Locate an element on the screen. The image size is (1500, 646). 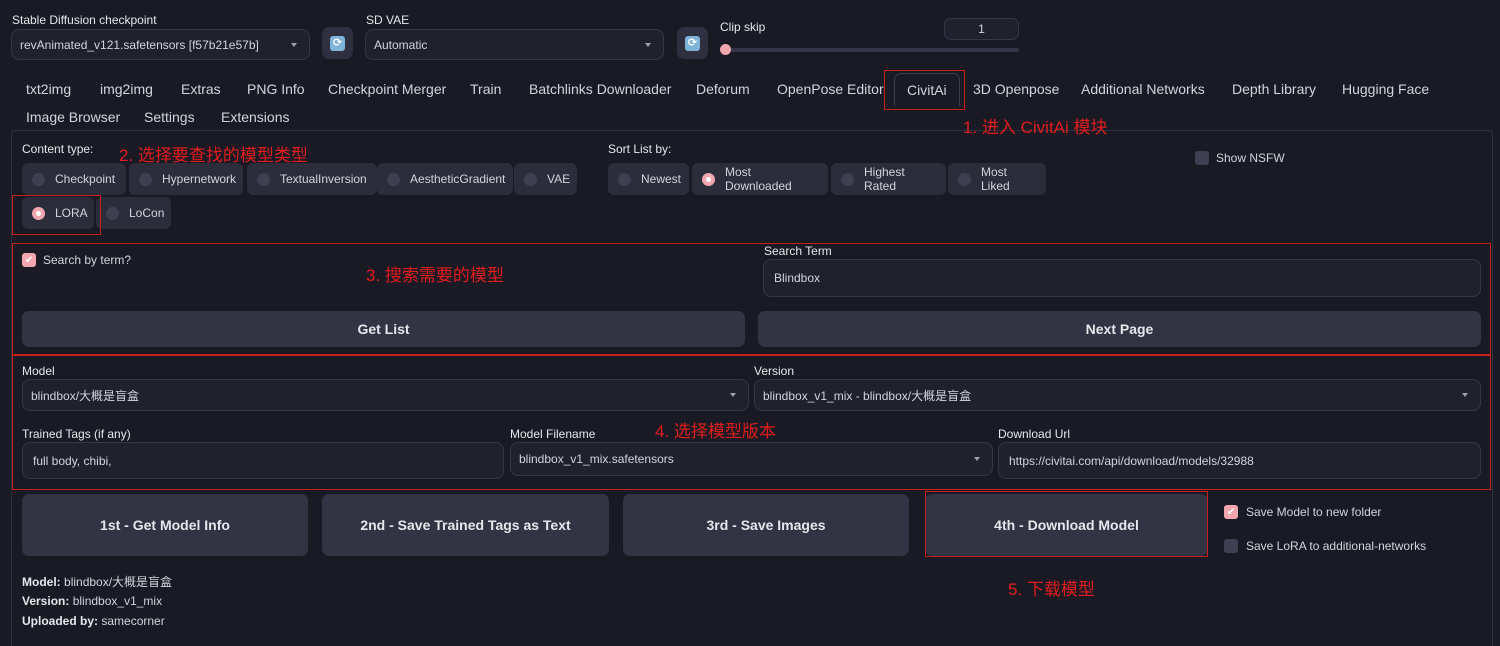
model-select: blindbox/大概是盲盒 is located at coordinates (385, 395).